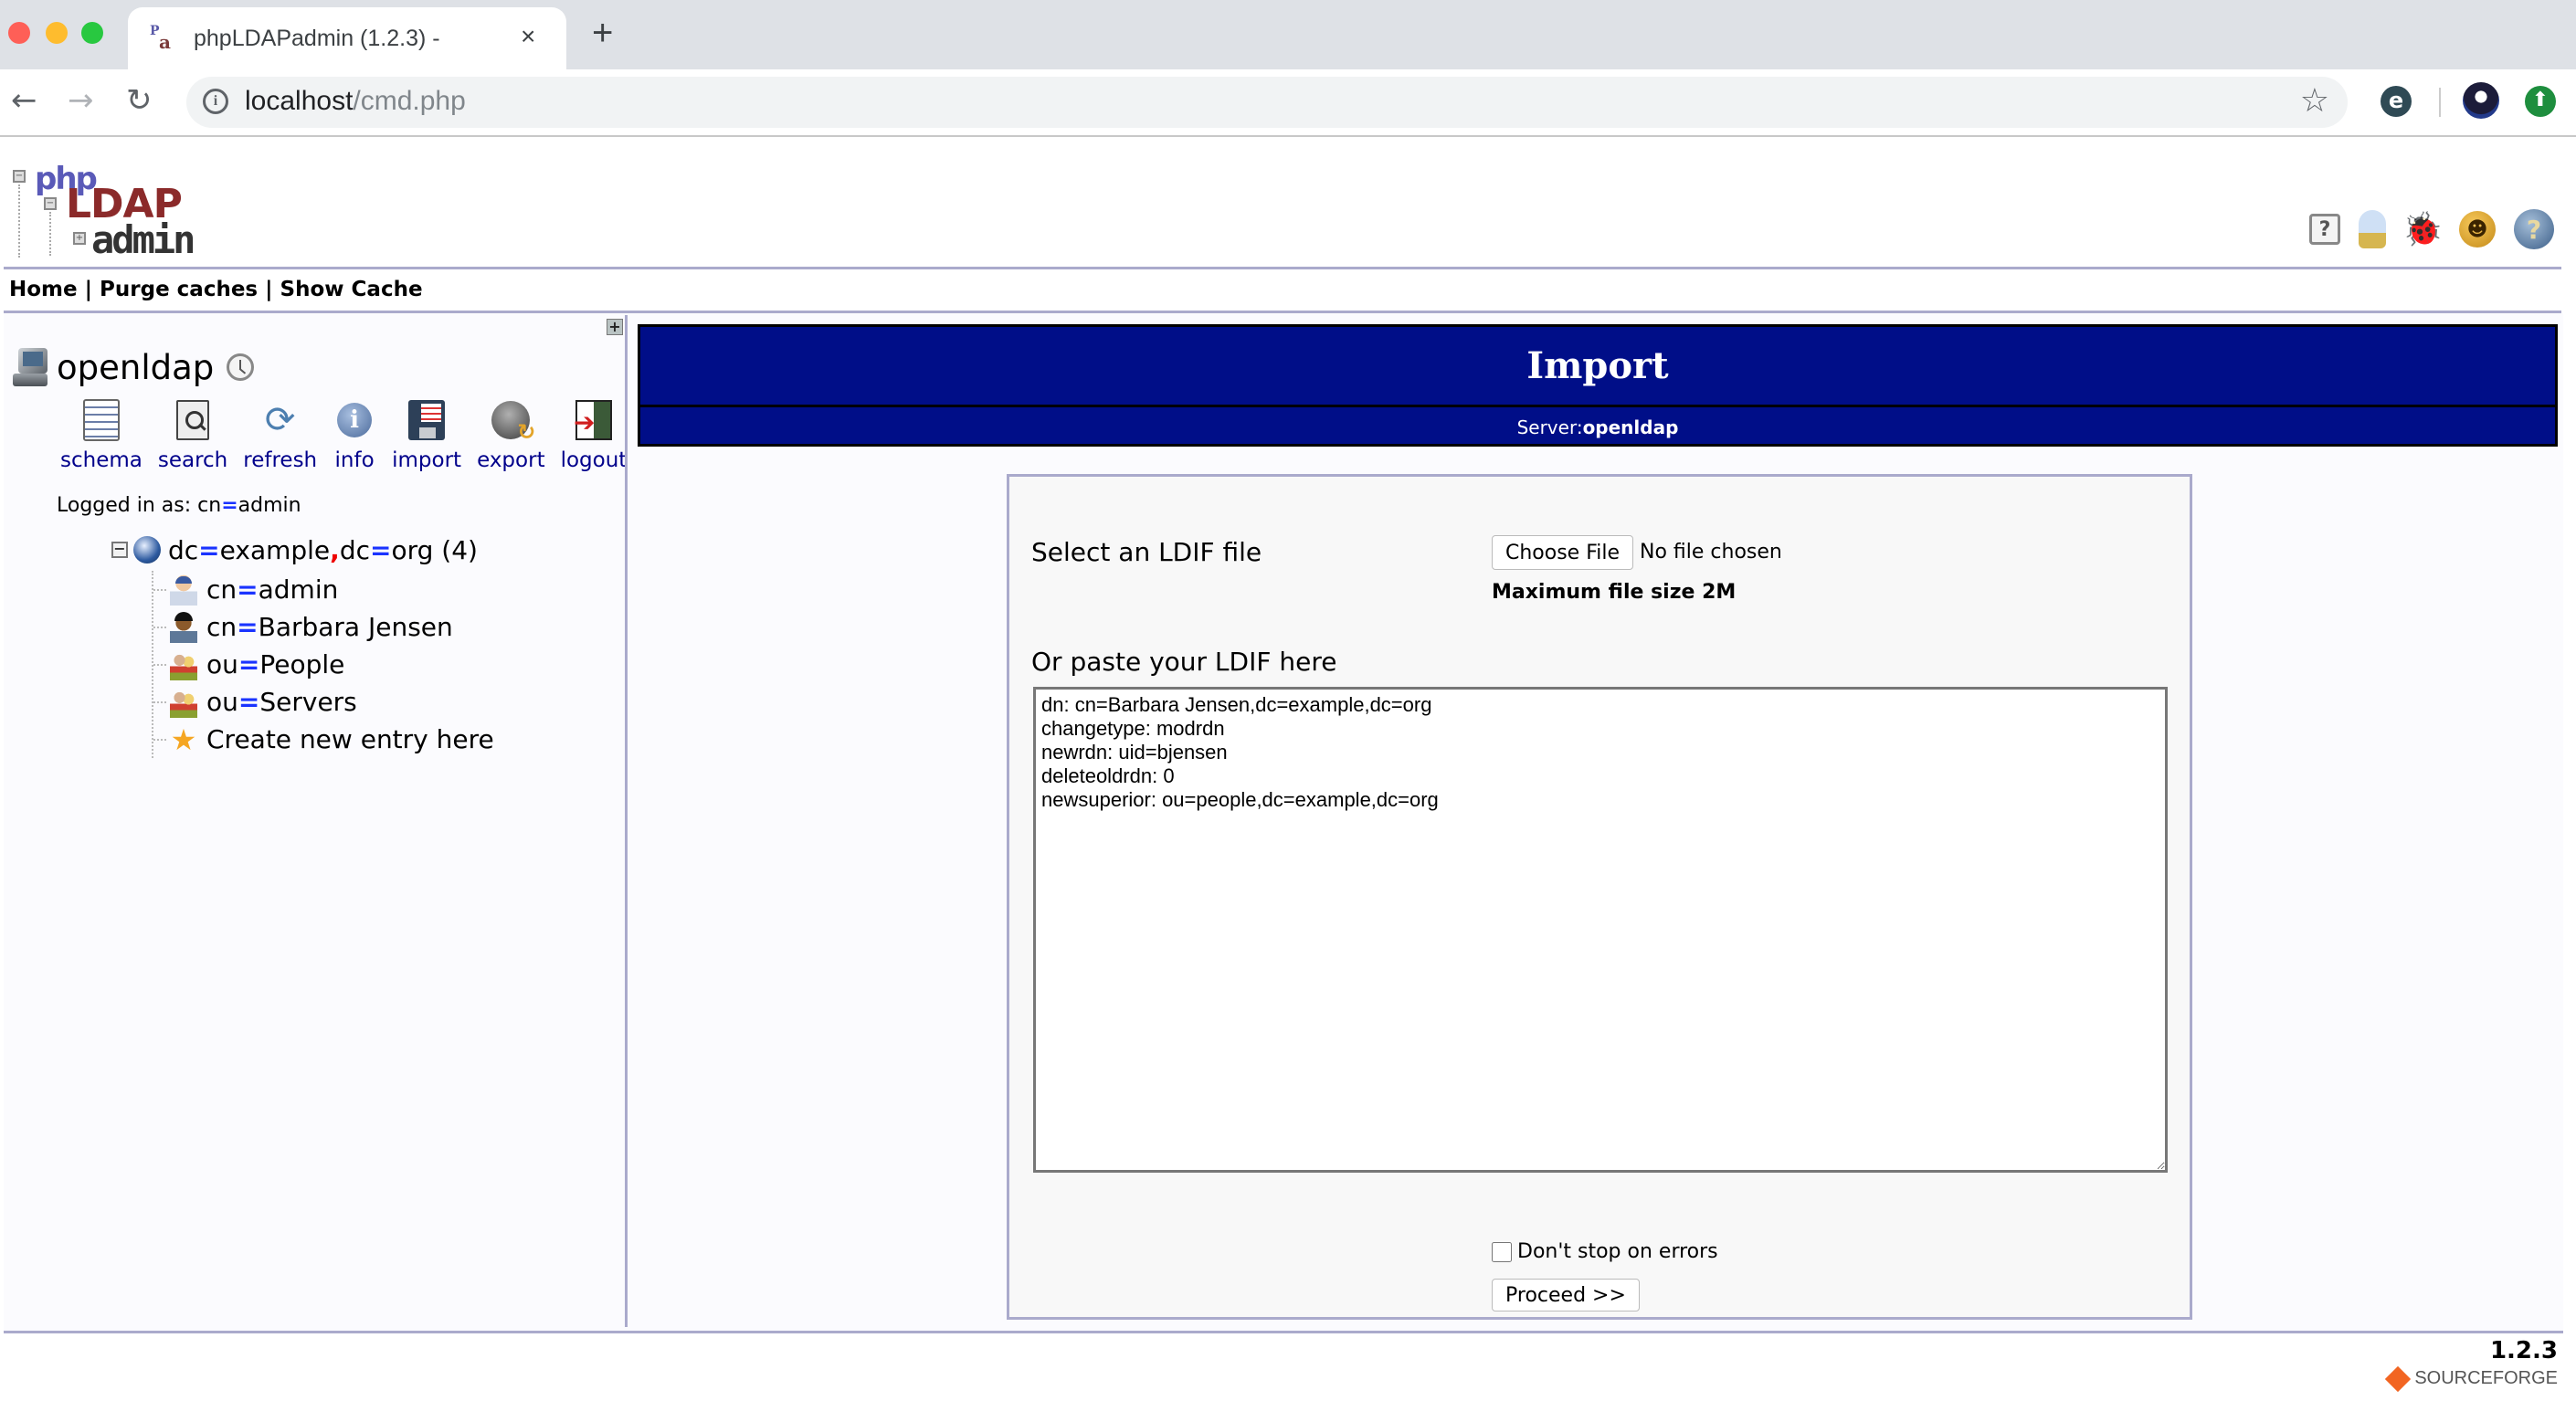 The width and height of the screenshot is (2576, 1401). I want to click on star-icon: ★, so click(183, 739).